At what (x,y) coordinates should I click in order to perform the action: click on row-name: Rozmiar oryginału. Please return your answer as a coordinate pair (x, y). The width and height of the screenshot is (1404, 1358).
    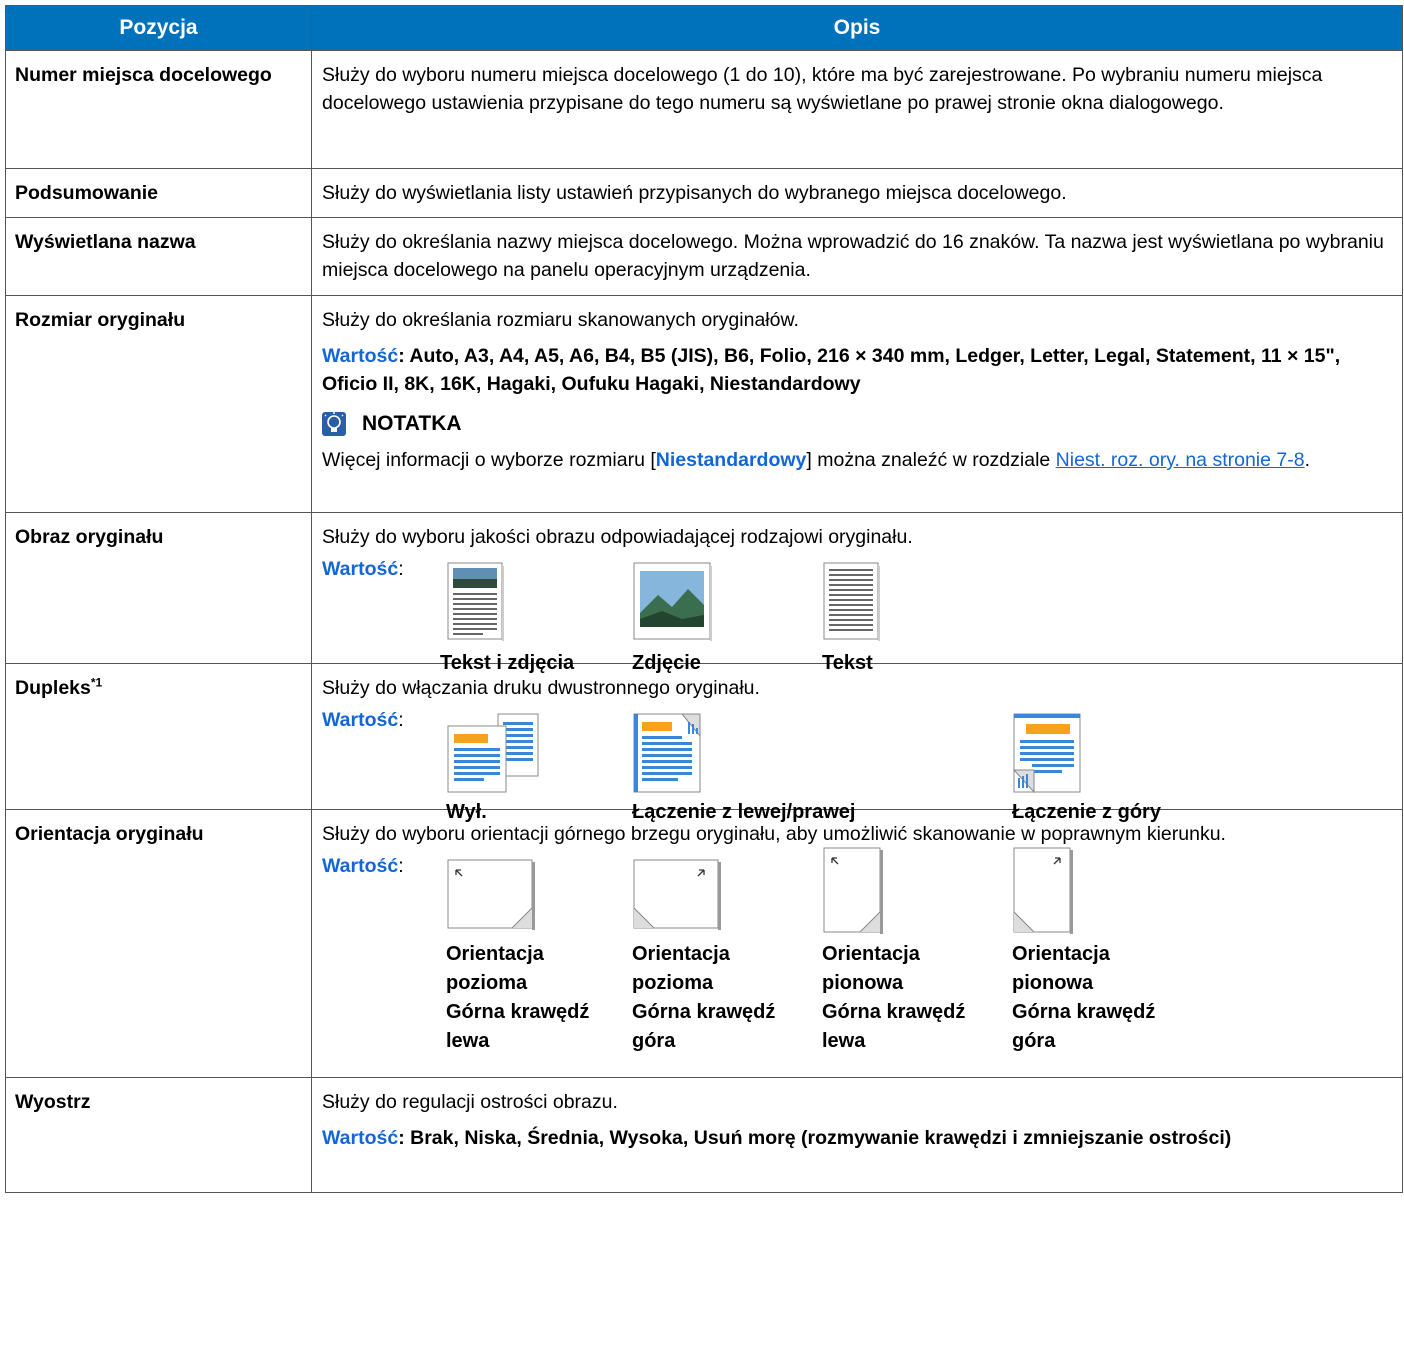
    Looking at the image, I should click on (158, 404).